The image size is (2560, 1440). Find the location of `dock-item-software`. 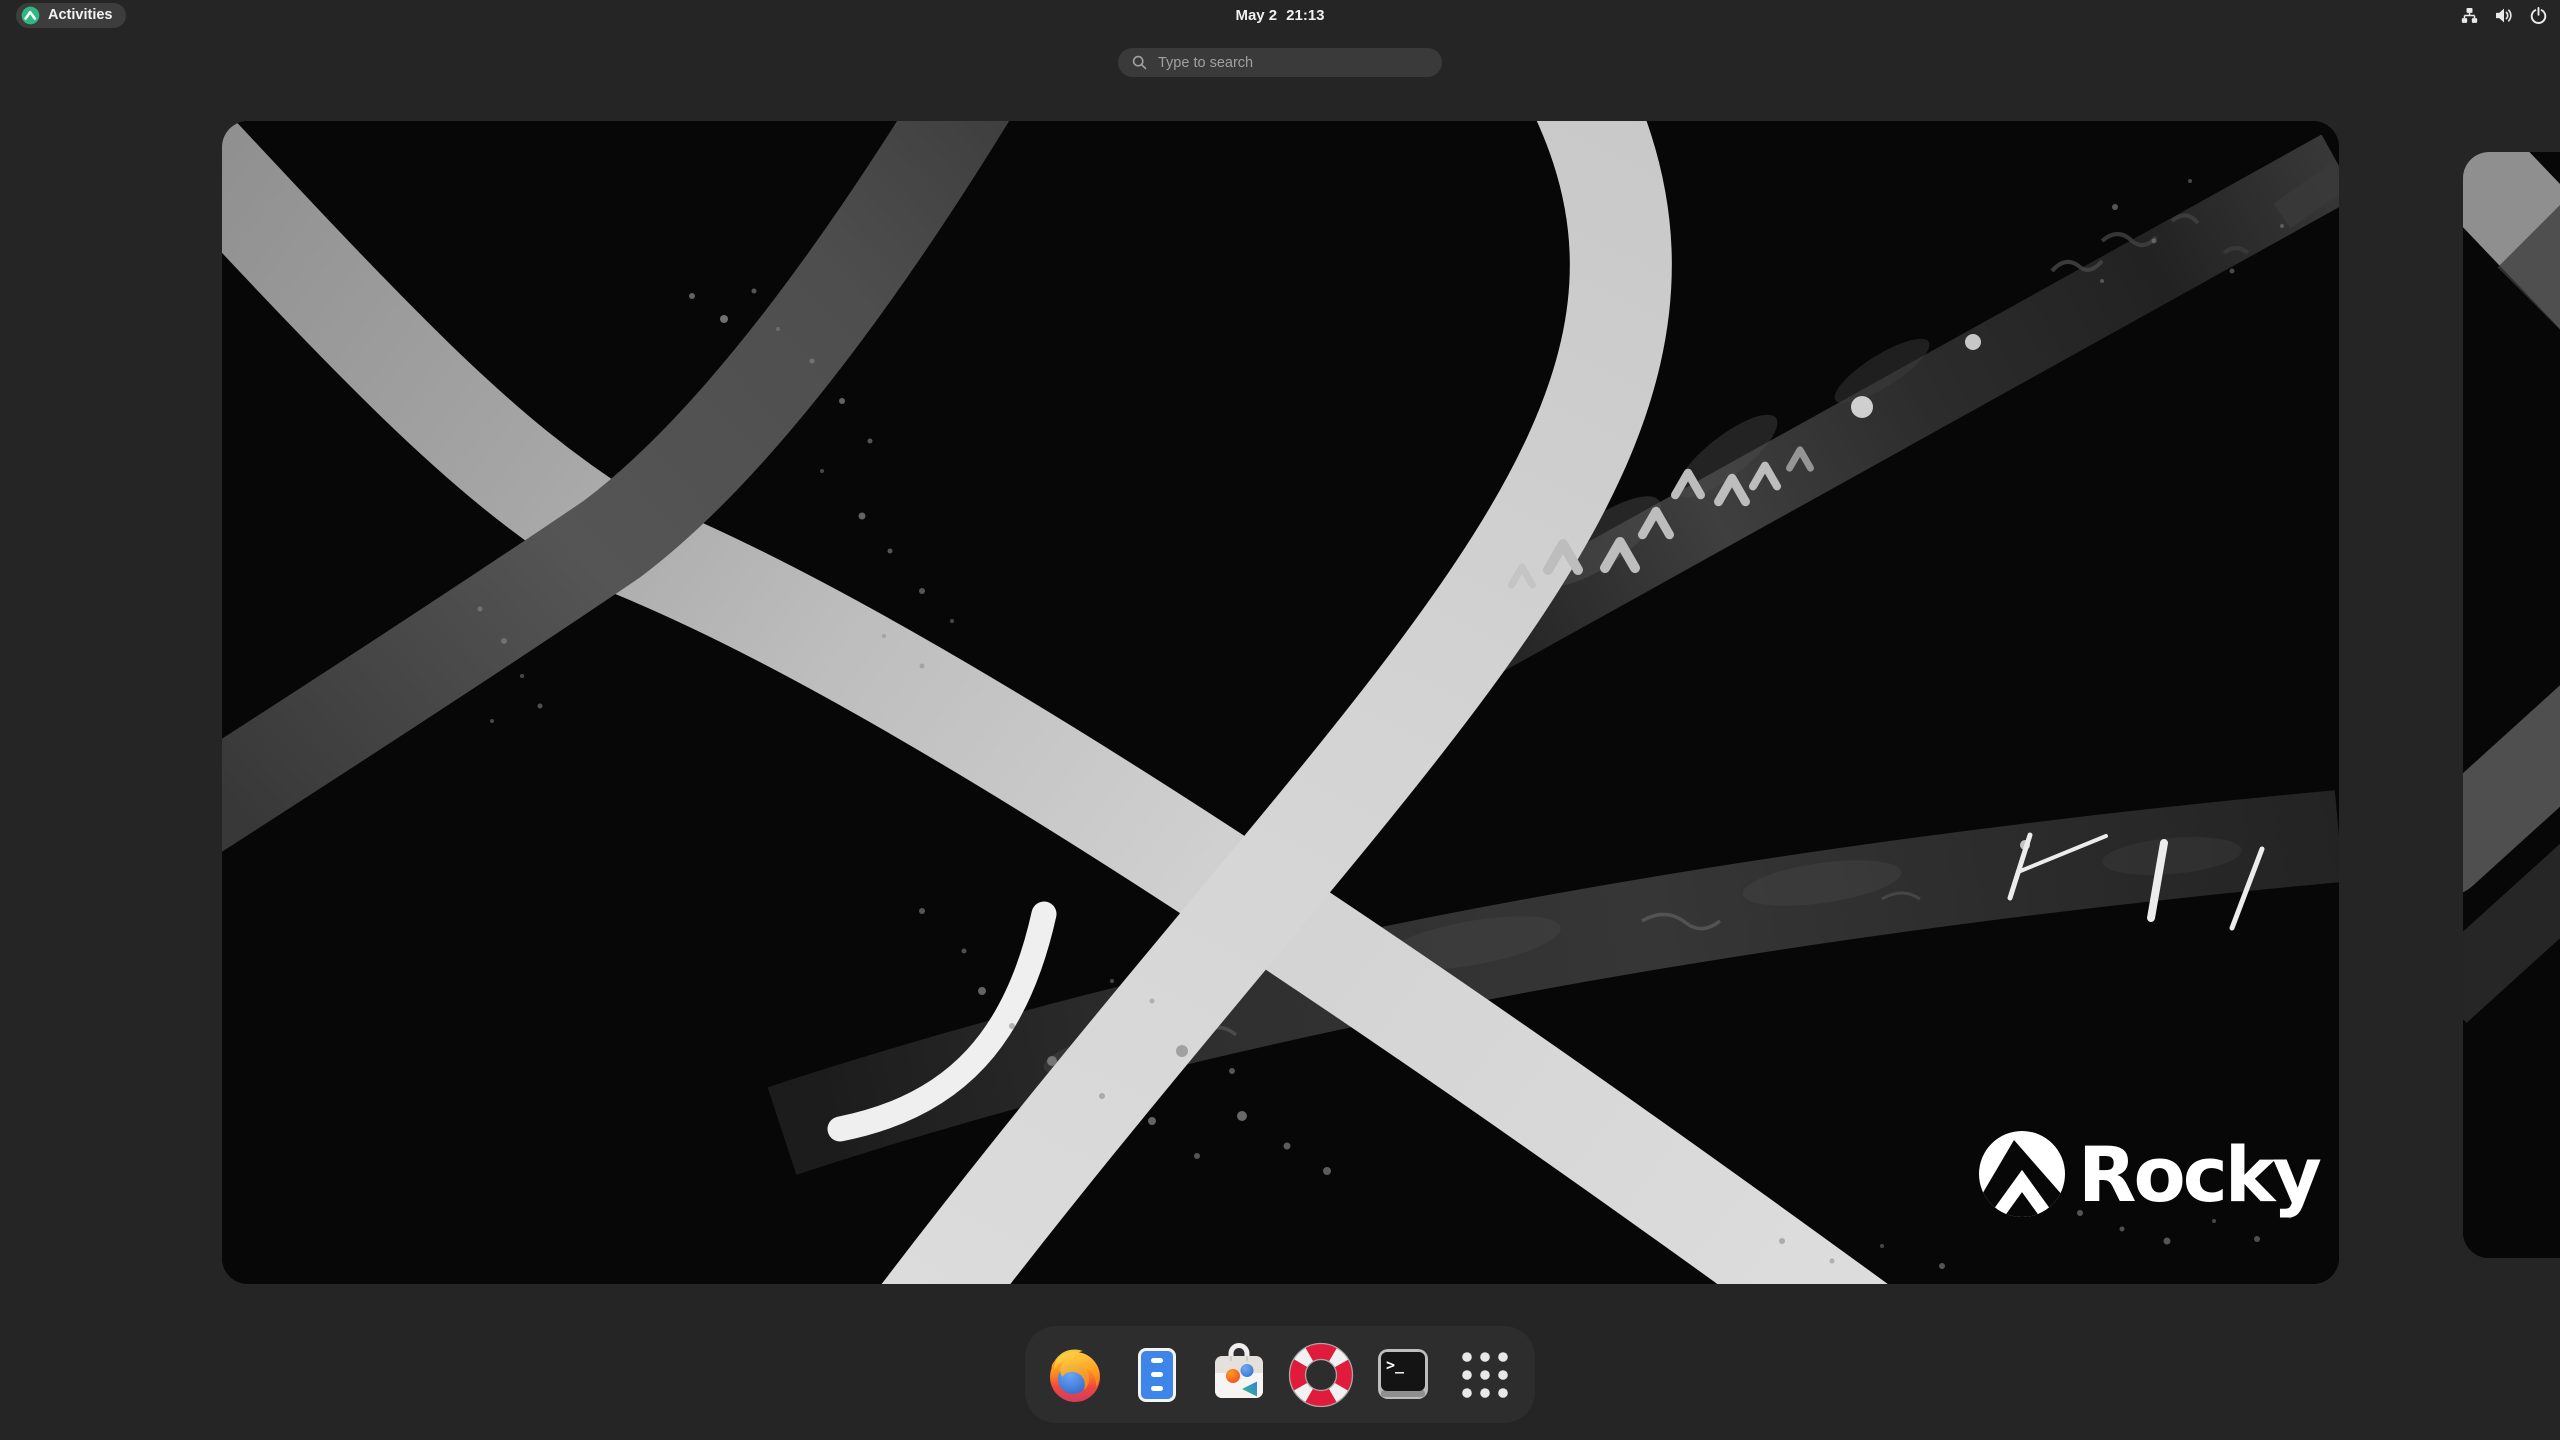

dock-item-software is located at coordinates (1239, 1375).